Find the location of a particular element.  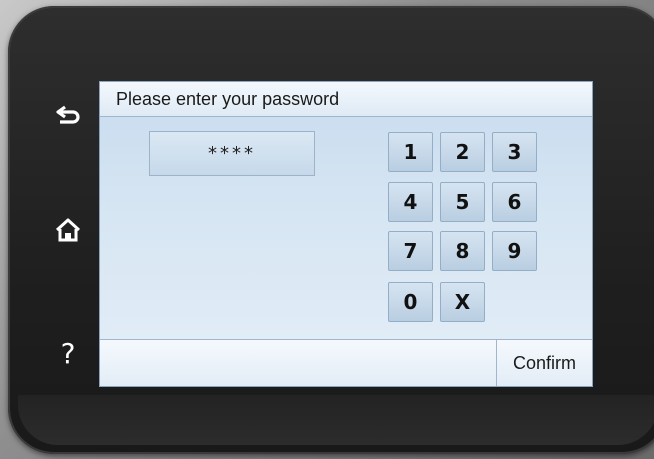

key-7: 7 is located at coordinates (410, 251).